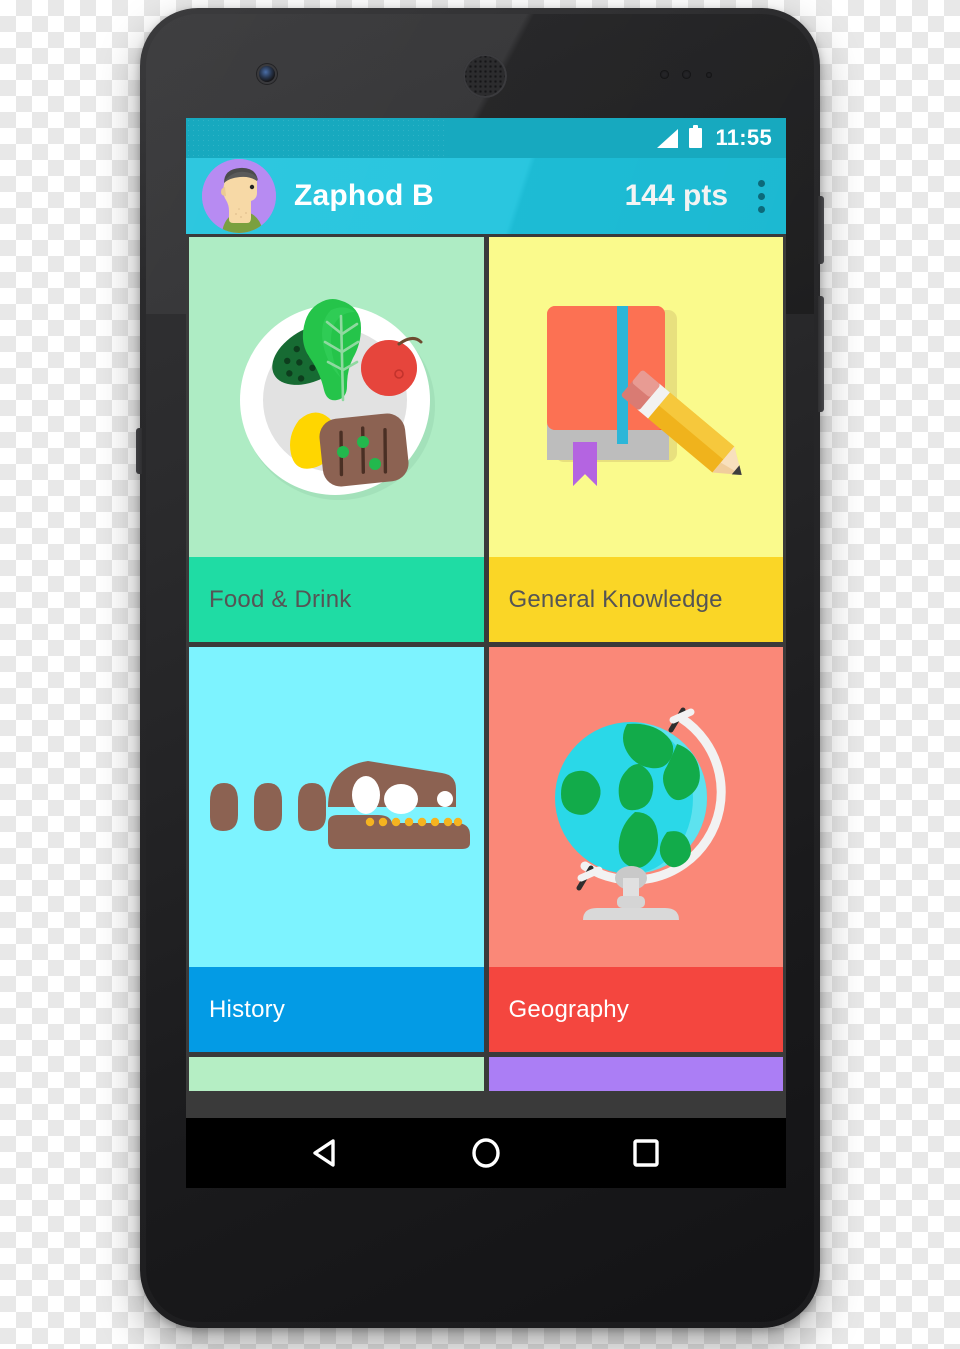 Image resolution: width=960 pixels, height=1349 pixels. I want to click on avatar-face-icon, so click(239, 196).